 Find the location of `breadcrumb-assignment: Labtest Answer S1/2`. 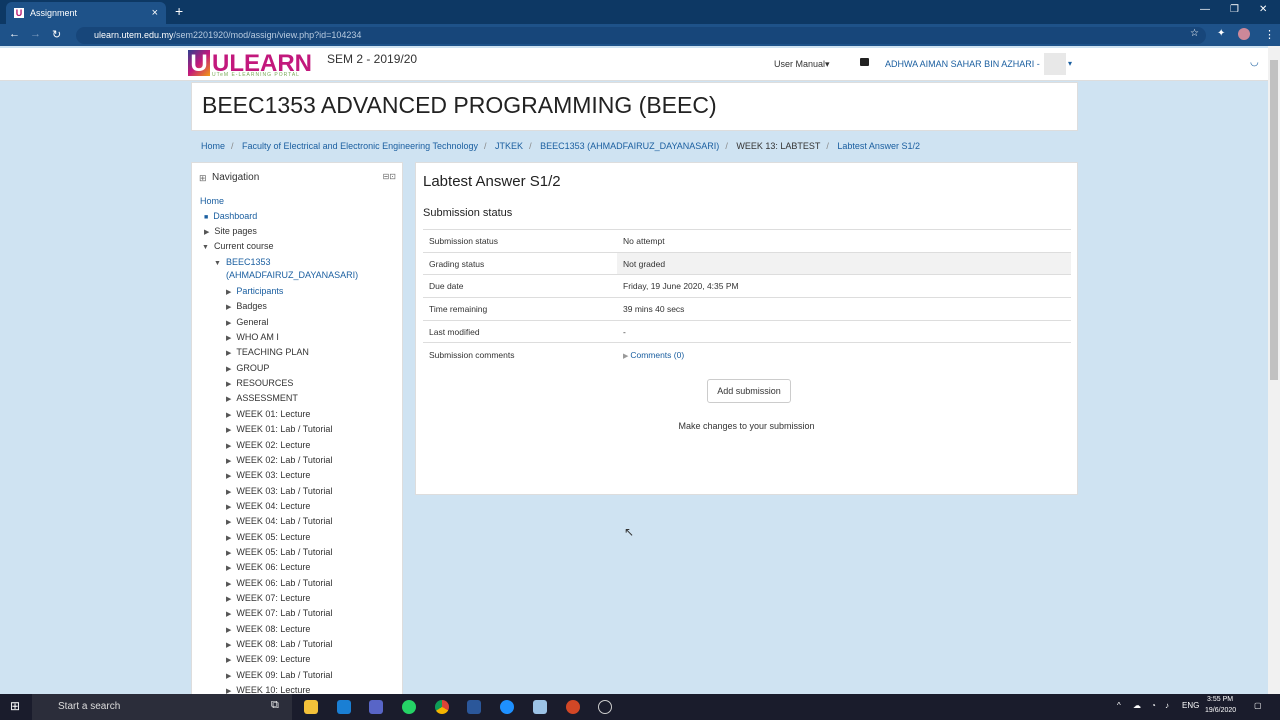

breadcrumb-assignment: Labtest Answer S1/2 is located at coordinates (878, 146).